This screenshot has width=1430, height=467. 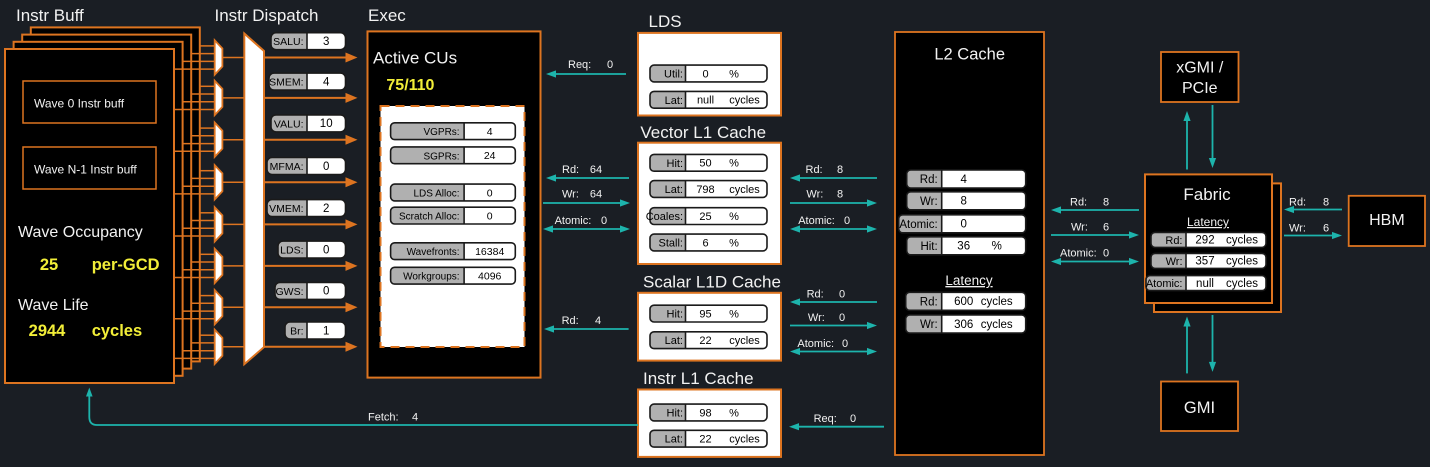 What do you see at coordinates (415, 58) in the screenshot?
I see `svg-text: Active CUs` at bounding box center [415, 58].